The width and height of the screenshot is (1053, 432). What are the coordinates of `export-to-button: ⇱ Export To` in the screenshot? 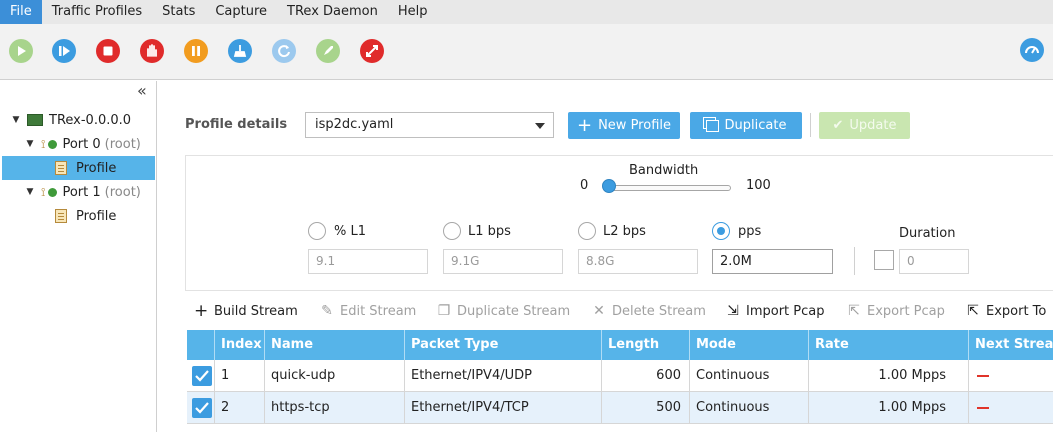 It's located at (1006, 311).